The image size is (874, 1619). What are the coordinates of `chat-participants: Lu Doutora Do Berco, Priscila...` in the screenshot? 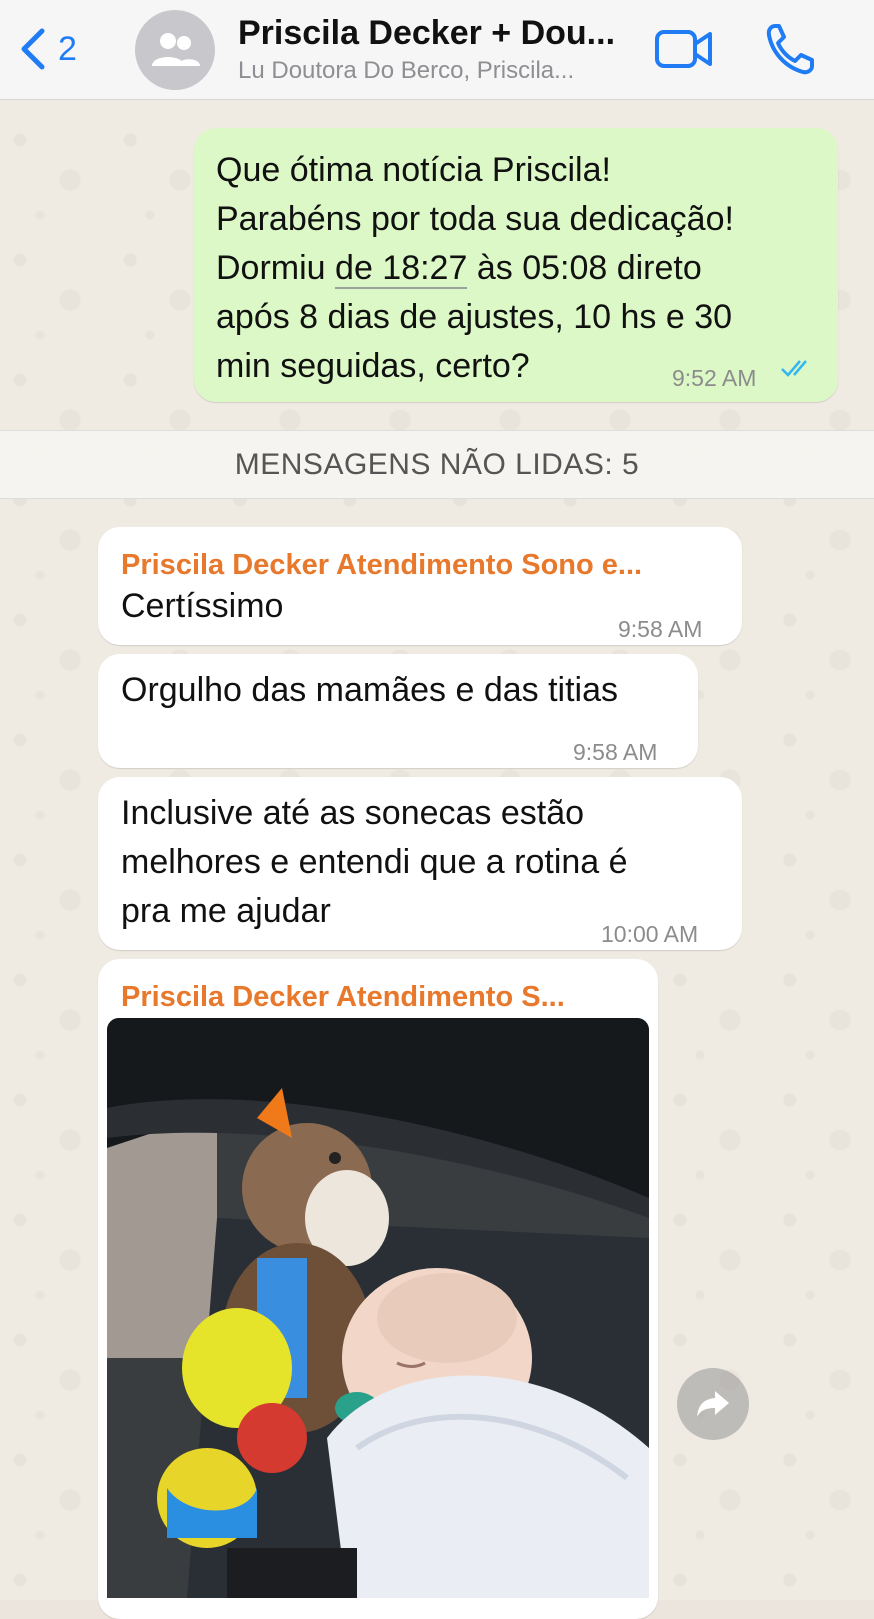 It's located at (433, 71).